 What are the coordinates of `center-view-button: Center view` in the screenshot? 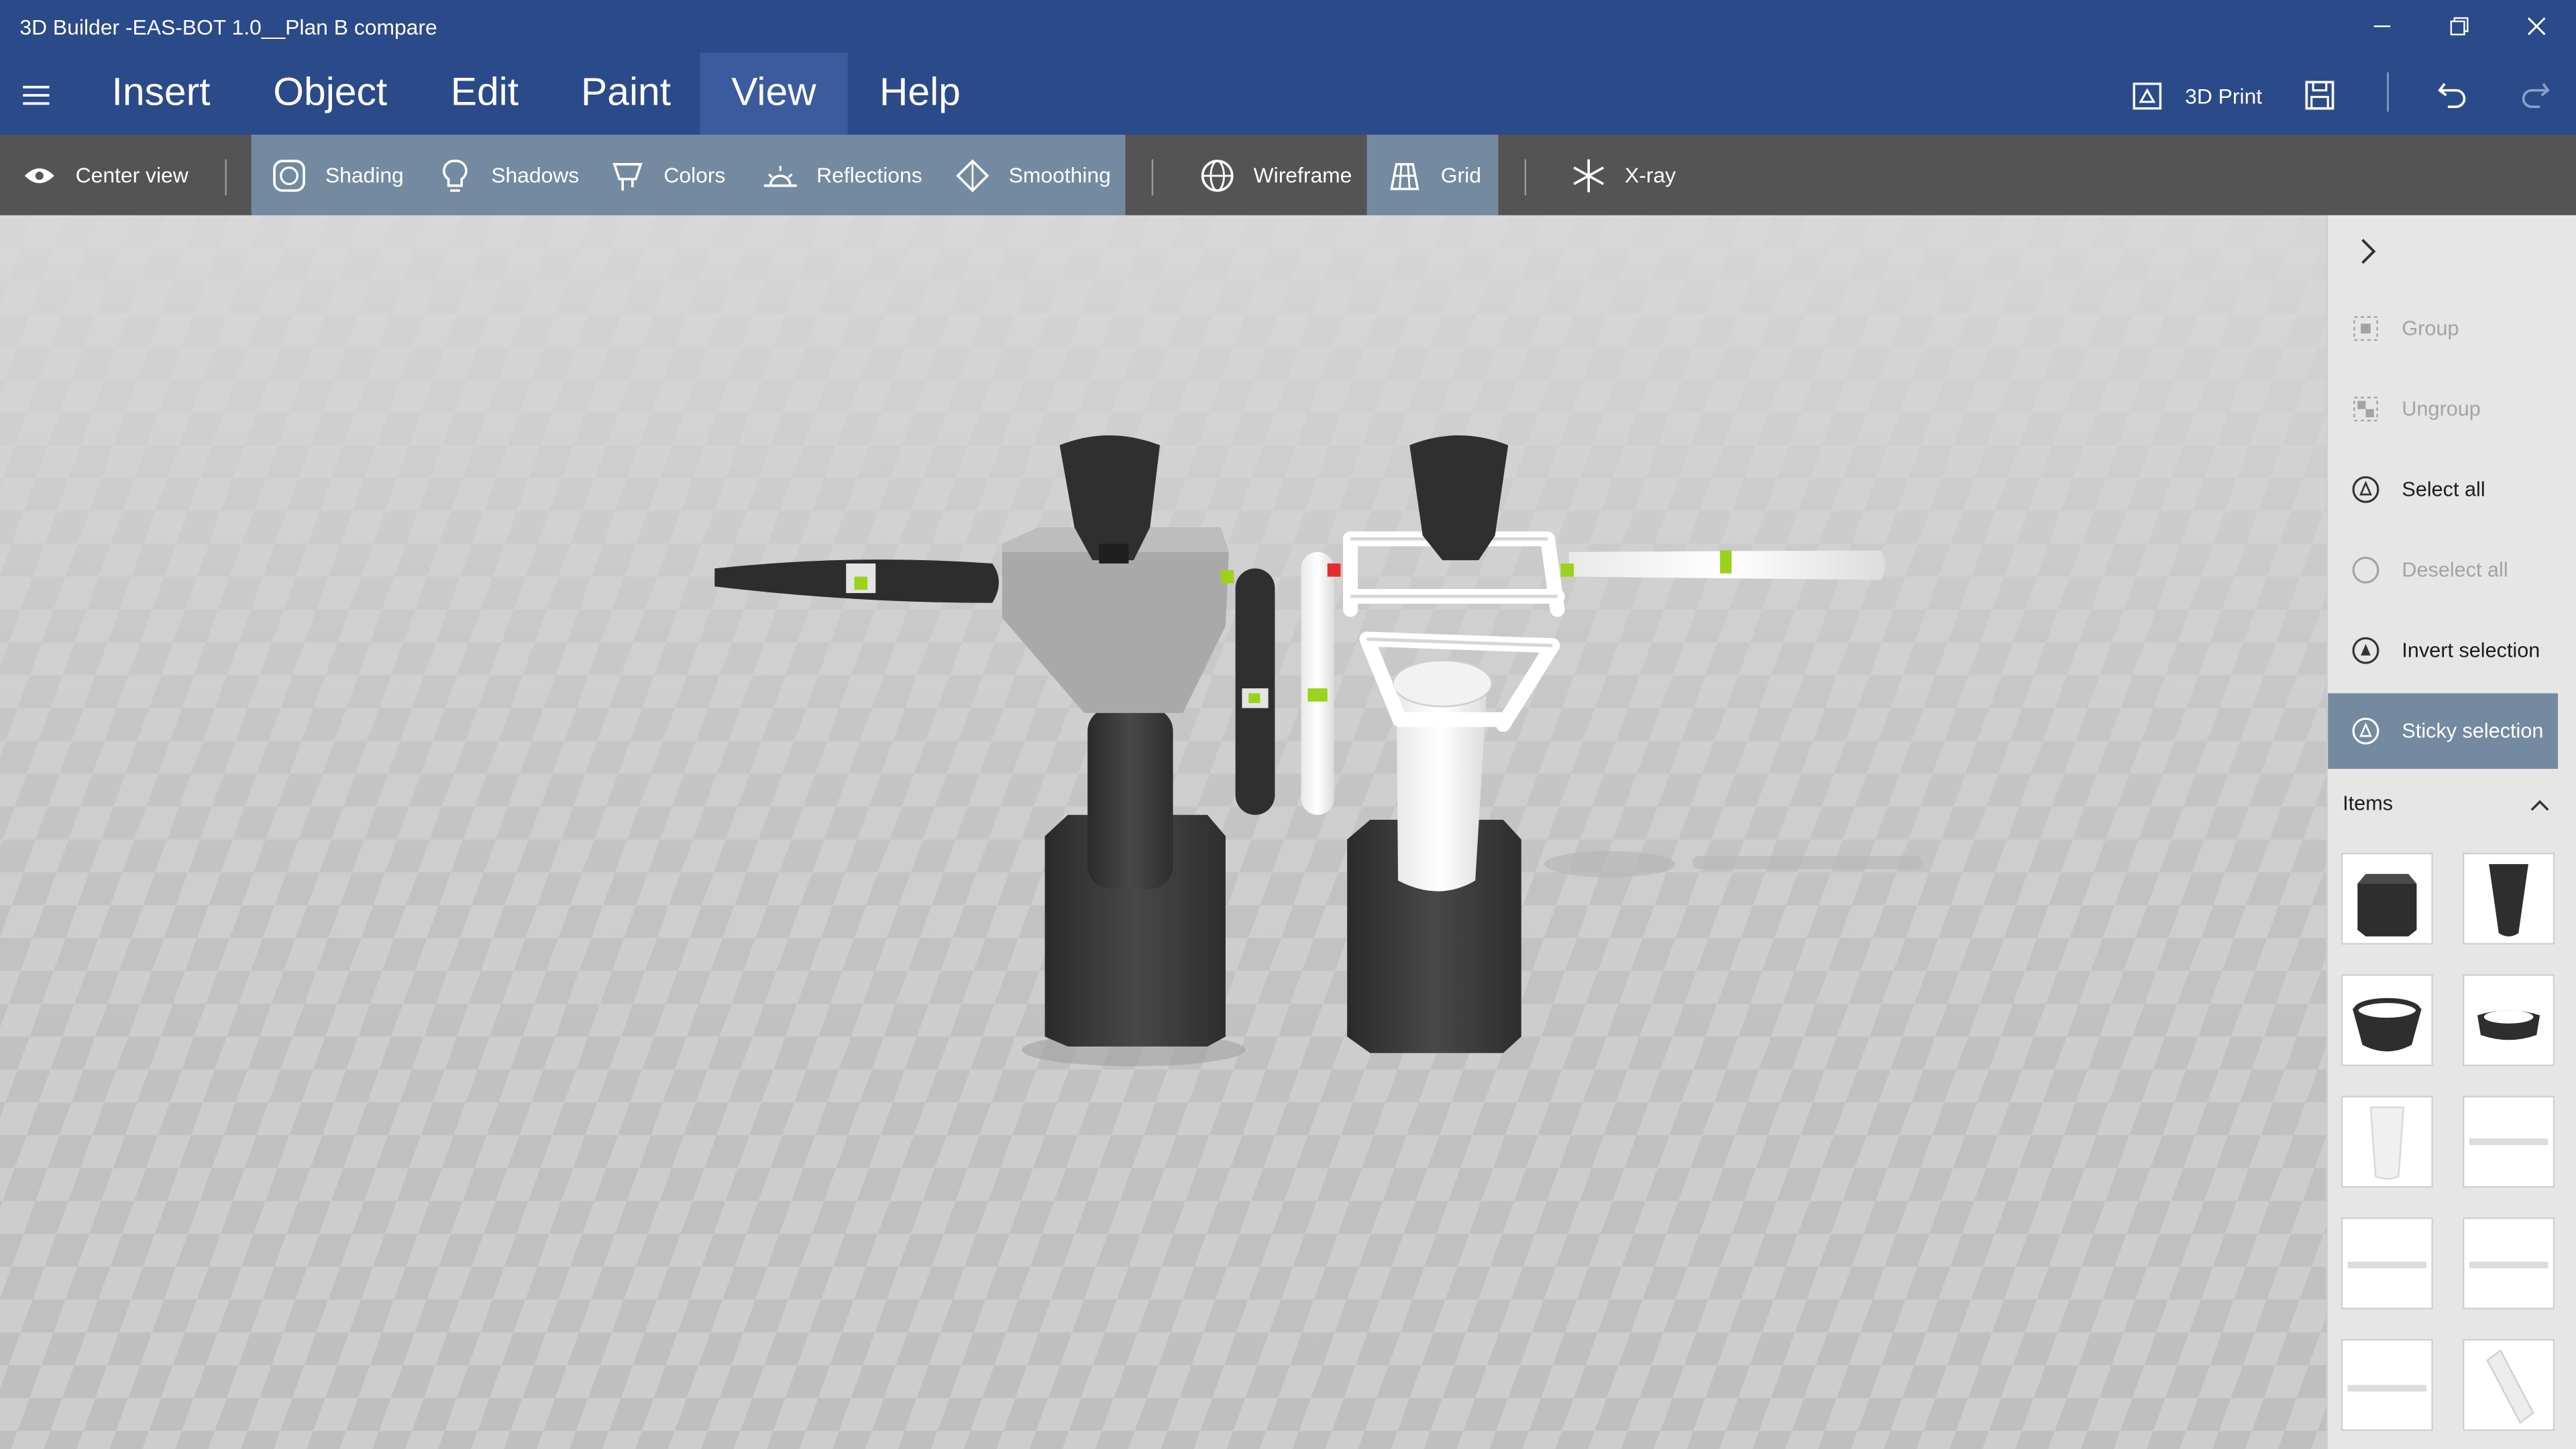 It's located at (104, 175).